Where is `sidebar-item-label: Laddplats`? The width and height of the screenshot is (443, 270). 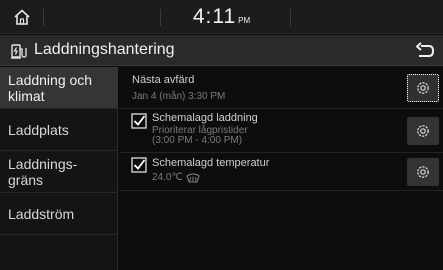 sidebar-item-label: Laddplats is located at coordinates (38, 129).